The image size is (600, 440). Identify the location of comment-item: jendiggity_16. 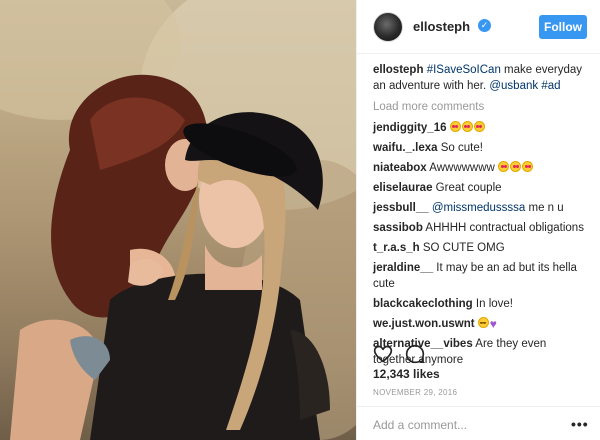
(481, 128).